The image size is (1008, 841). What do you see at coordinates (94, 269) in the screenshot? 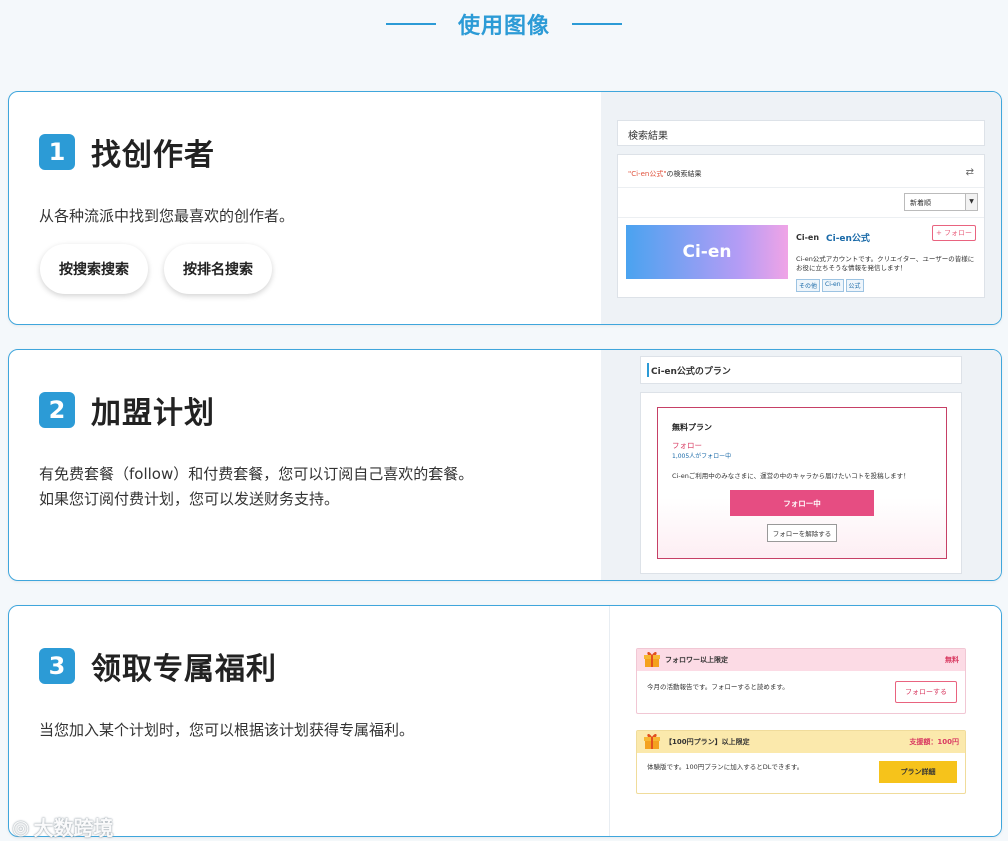
I see `search-by-keyword-button: 按搜索搜索` at bounding box center [94, 269].